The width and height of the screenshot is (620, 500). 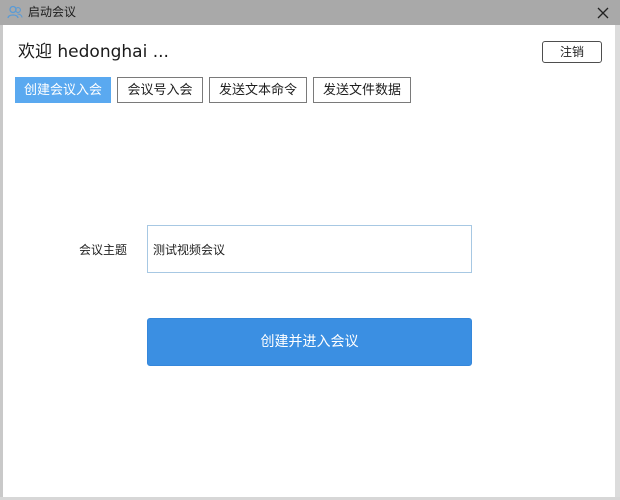 What do you see at coordinates (309, 249) in the screenshot?
I see `meeting-topic-input` at bounding box center [309, 249].